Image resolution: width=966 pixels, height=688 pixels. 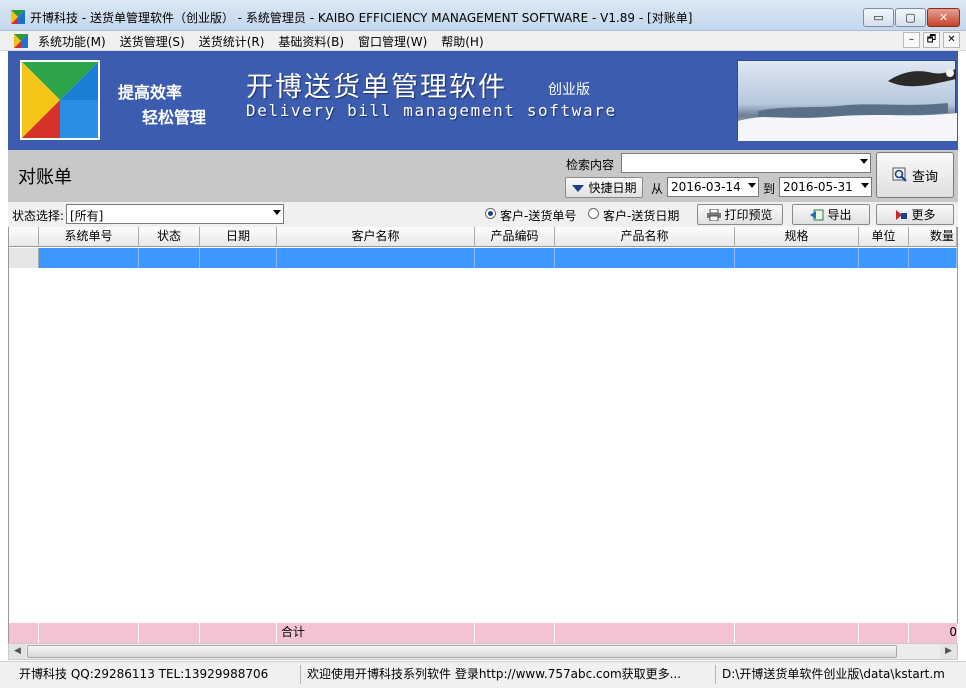 What do you see at coordinates (924, 177) in the screenshot?
I see `query-label: 查询` at bounding box center [924, 177].